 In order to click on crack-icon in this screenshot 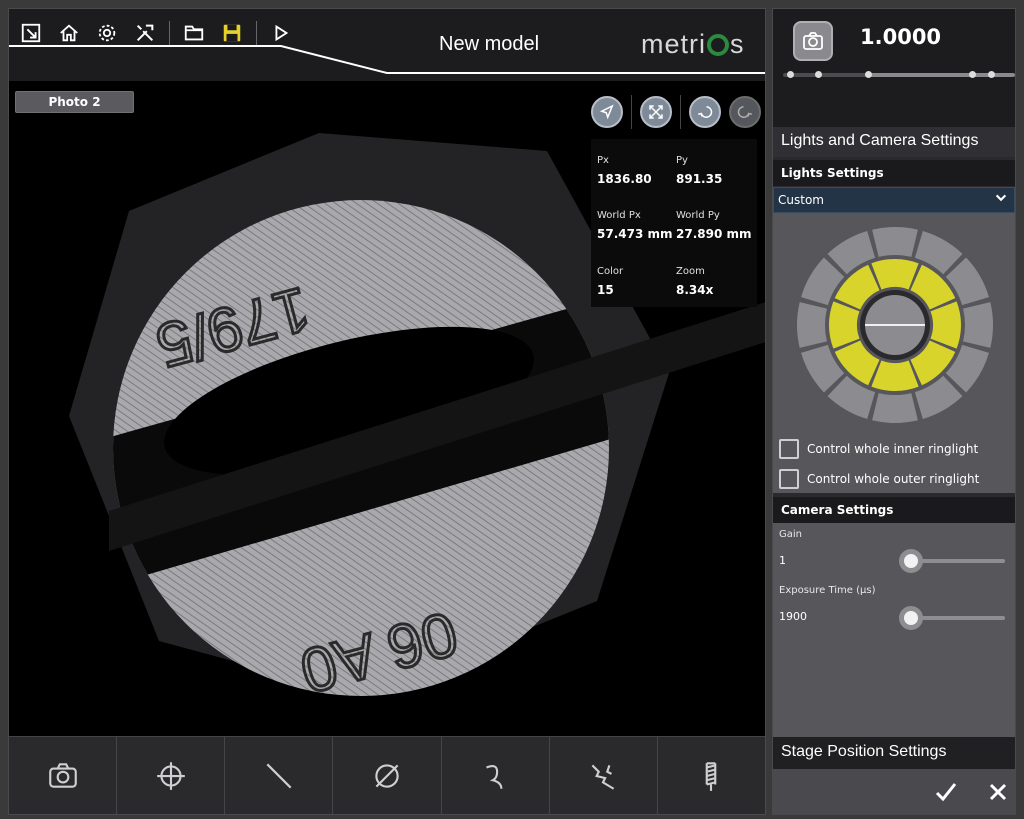, I will do `click(603, 777)`.